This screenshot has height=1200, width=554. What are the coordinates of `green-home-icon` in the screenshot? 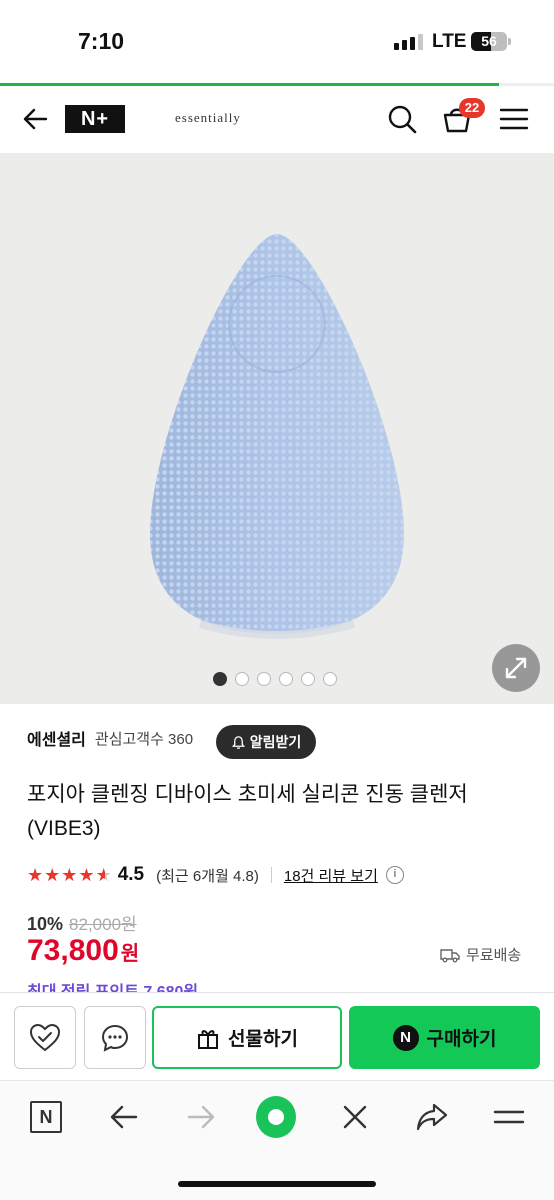 It's located at (276, 1117).